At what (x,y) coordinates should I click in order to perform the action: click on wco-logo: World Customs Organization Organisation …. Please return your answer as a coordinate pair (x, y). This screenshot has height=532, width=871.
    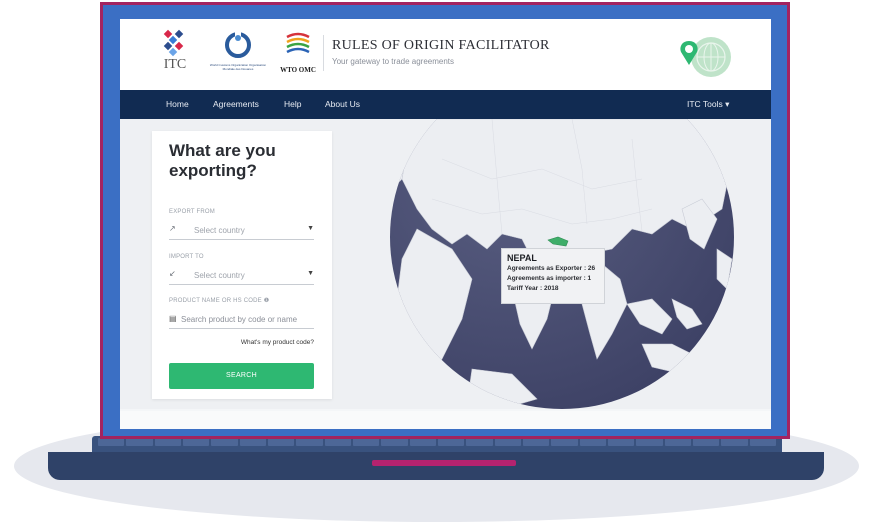
    Looking at the image, I should click on (238, 55).